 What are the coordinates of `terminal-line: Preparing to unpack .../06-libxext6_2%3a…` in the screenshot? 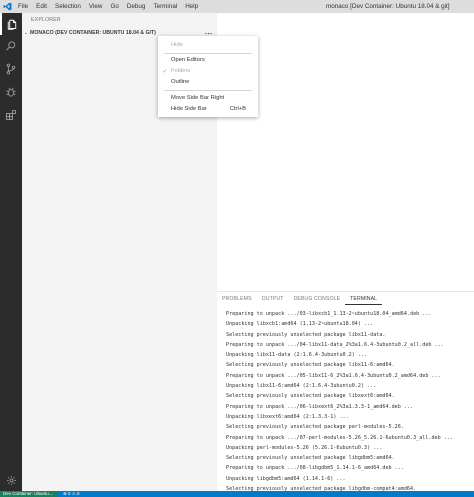 It's located at (320, 406).